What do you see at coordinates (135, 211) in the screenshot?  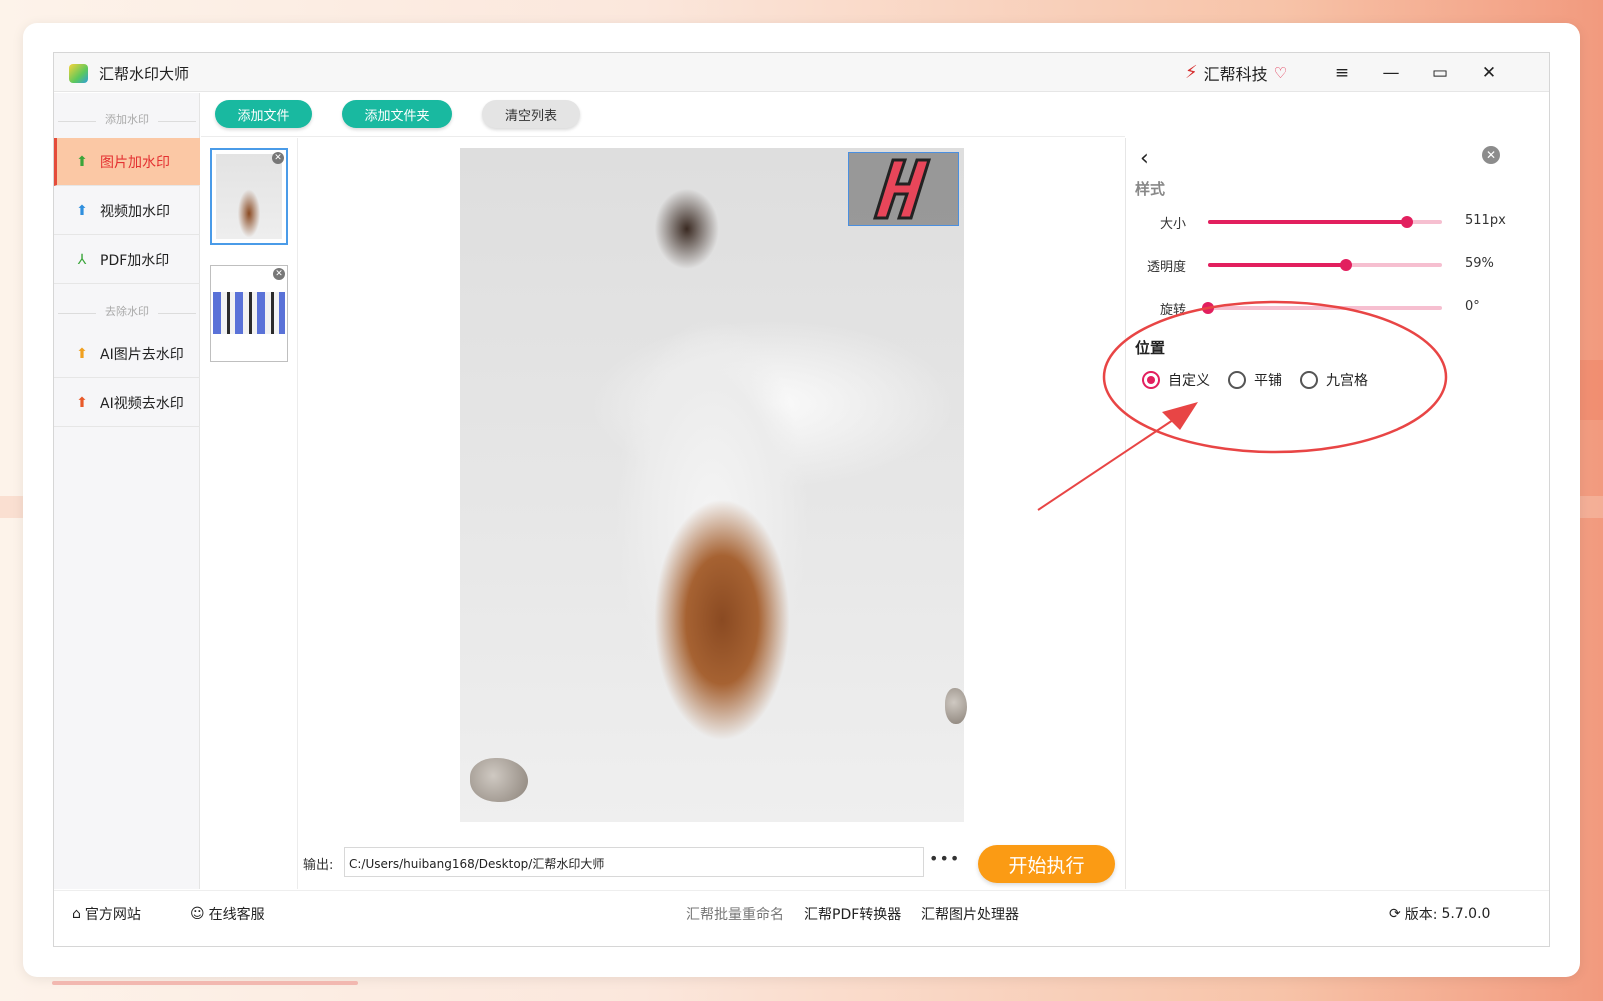 I see `sidebar-item-label: 视频加水印` at bounding box center [135, 211].